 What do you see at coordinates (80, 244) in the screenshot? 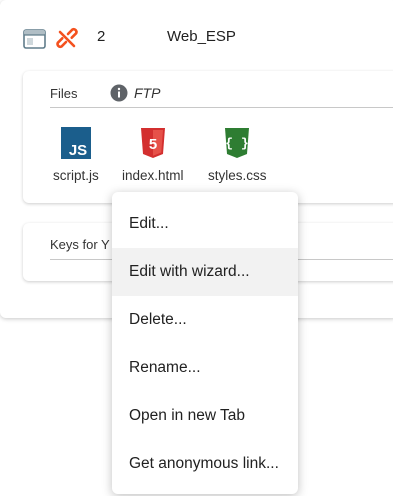
I see `keys-label: Keys for Y` at bounding box center [80, 244].